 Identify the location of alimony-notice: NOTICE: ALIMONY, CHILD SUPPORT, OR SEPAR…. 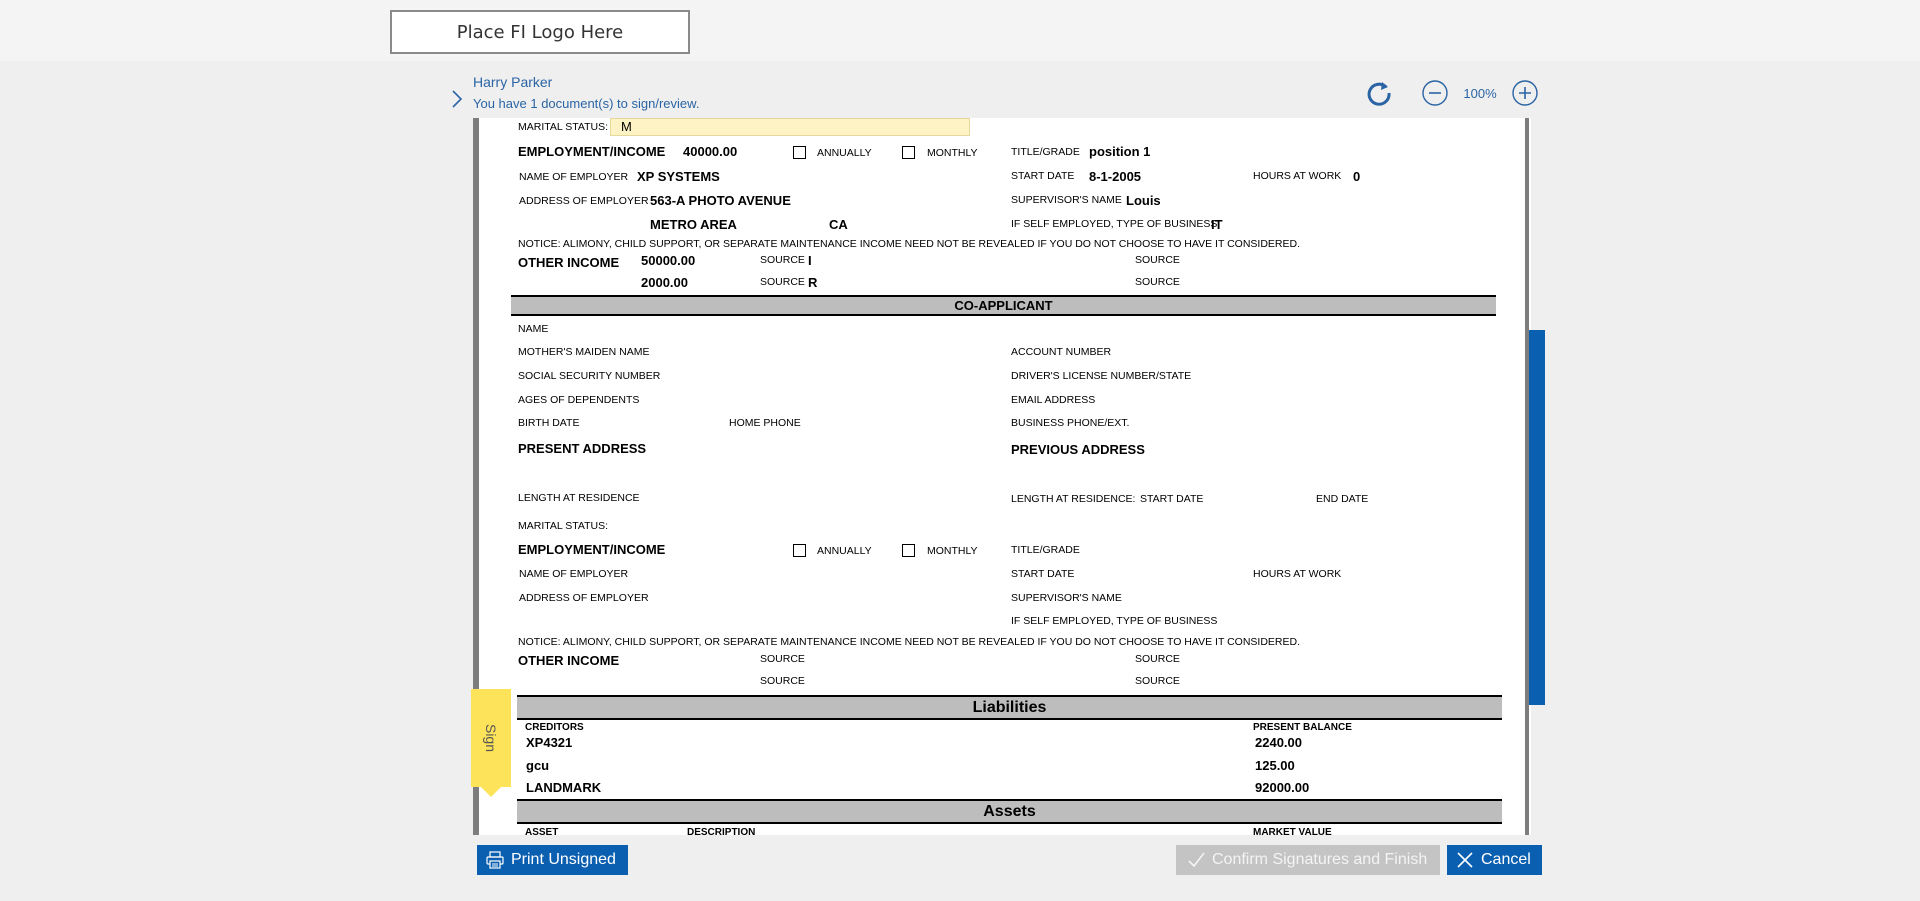
(909, 244).